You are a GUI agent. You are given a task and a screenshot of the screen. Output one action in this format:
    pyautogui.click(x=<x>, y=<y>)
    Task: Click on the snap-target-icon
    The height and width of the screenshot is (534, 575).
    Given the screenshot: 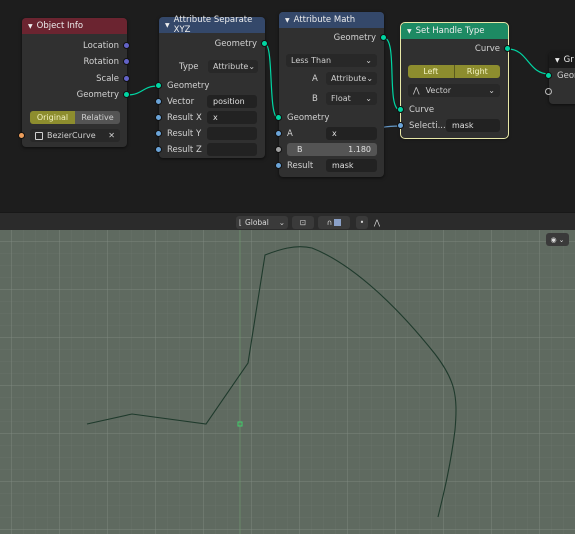 What is the action you would take?
    pyautogui.click(x=338, y=222)
    